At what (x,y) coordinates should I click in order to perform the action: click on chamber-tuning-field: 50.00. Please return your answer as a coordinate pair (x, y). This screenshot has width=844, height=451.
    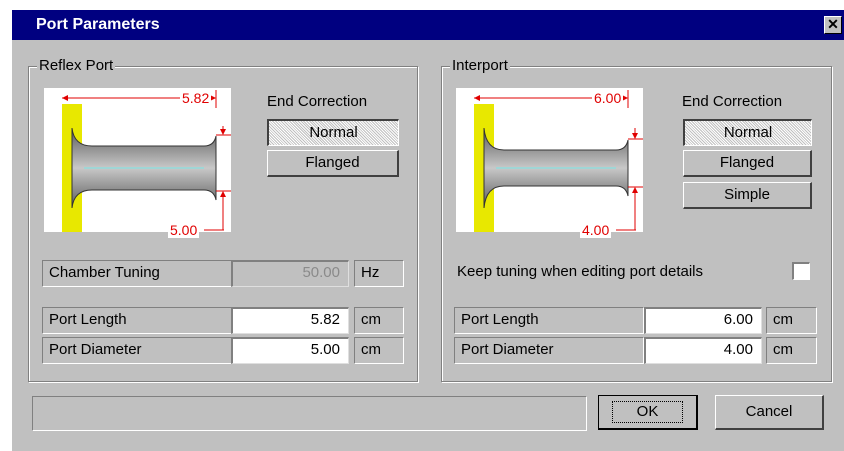
    Looking at the image, I should click on (290, 273).